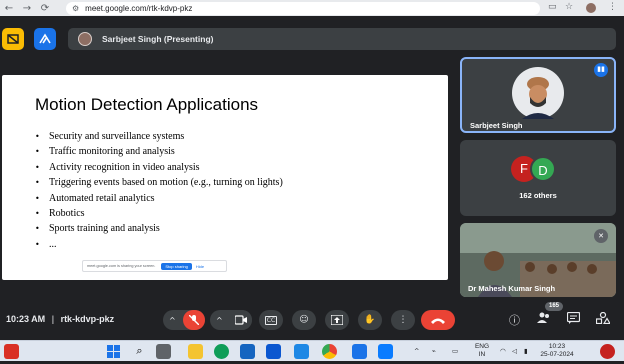 This screenshot has width=624, height=364. What do you see at coordinates (85, 39) in the screenshot?
I see `presenter-avatar` at bounding box center [85, 39].